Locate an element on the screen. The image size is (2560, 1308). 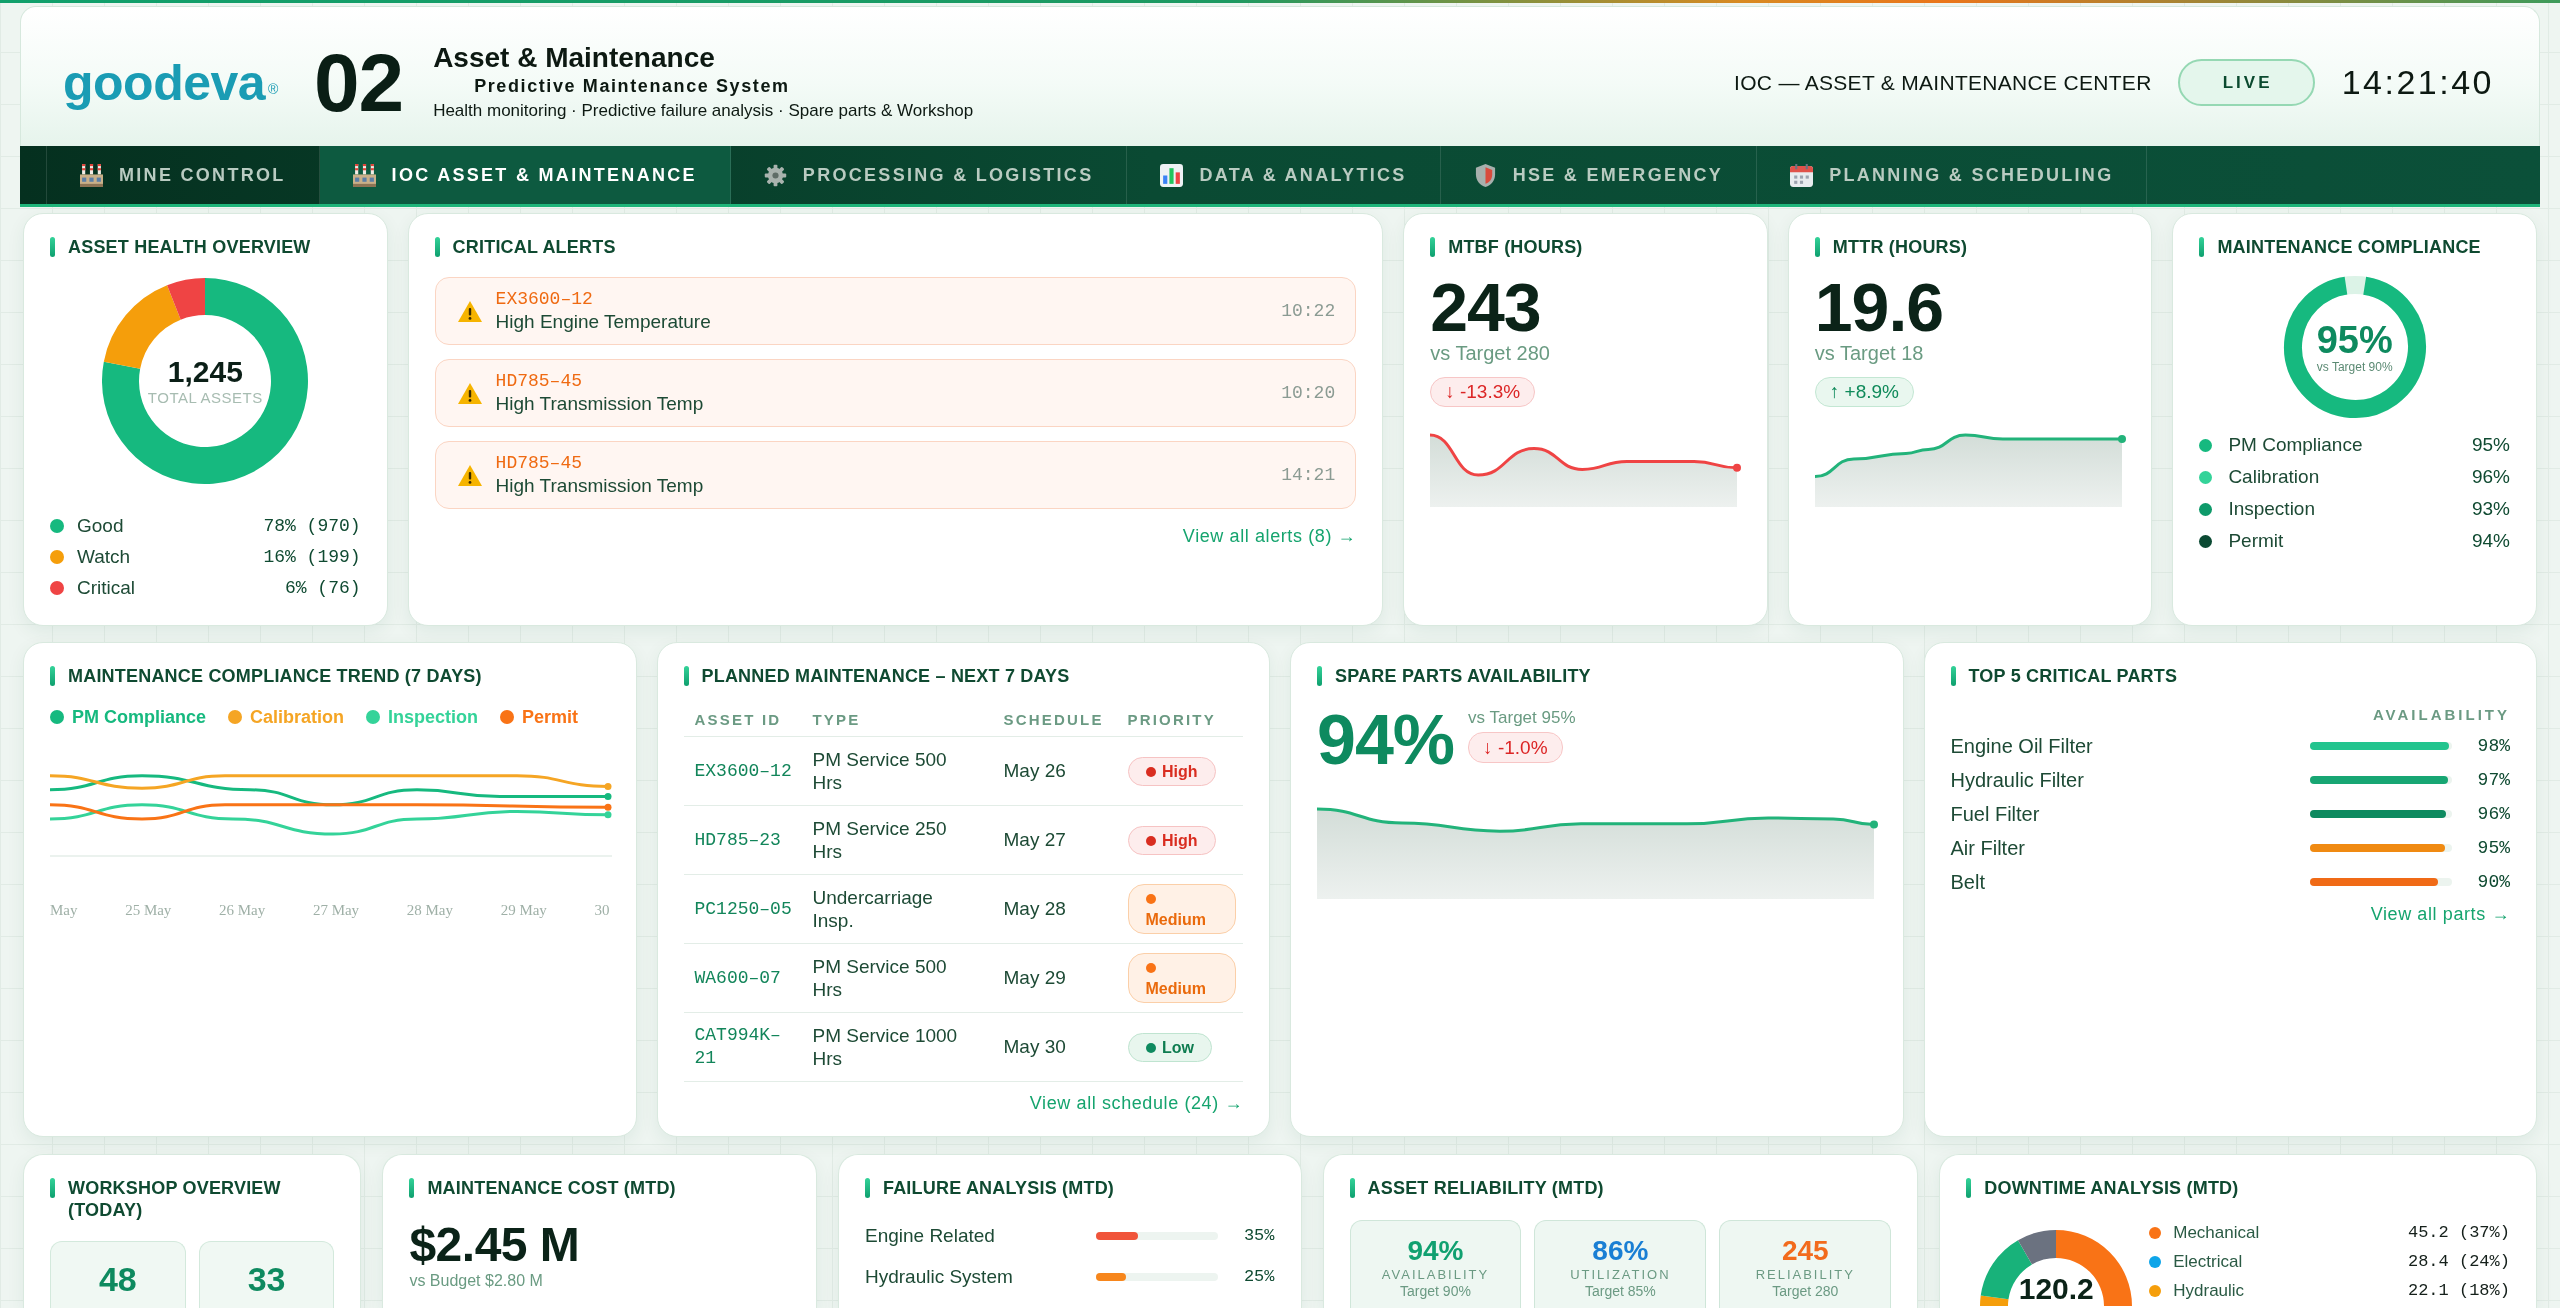
stat-value: 33 is located at coordinates (266, 1279).